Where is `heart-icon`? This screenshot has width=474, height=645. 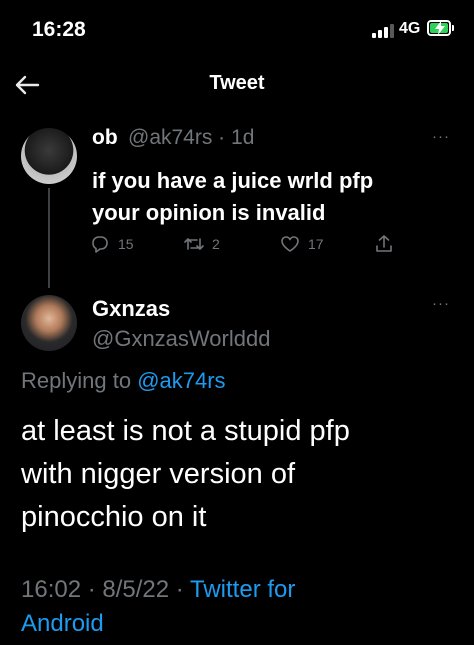 heart-icon is located at coordinates (290, 244).